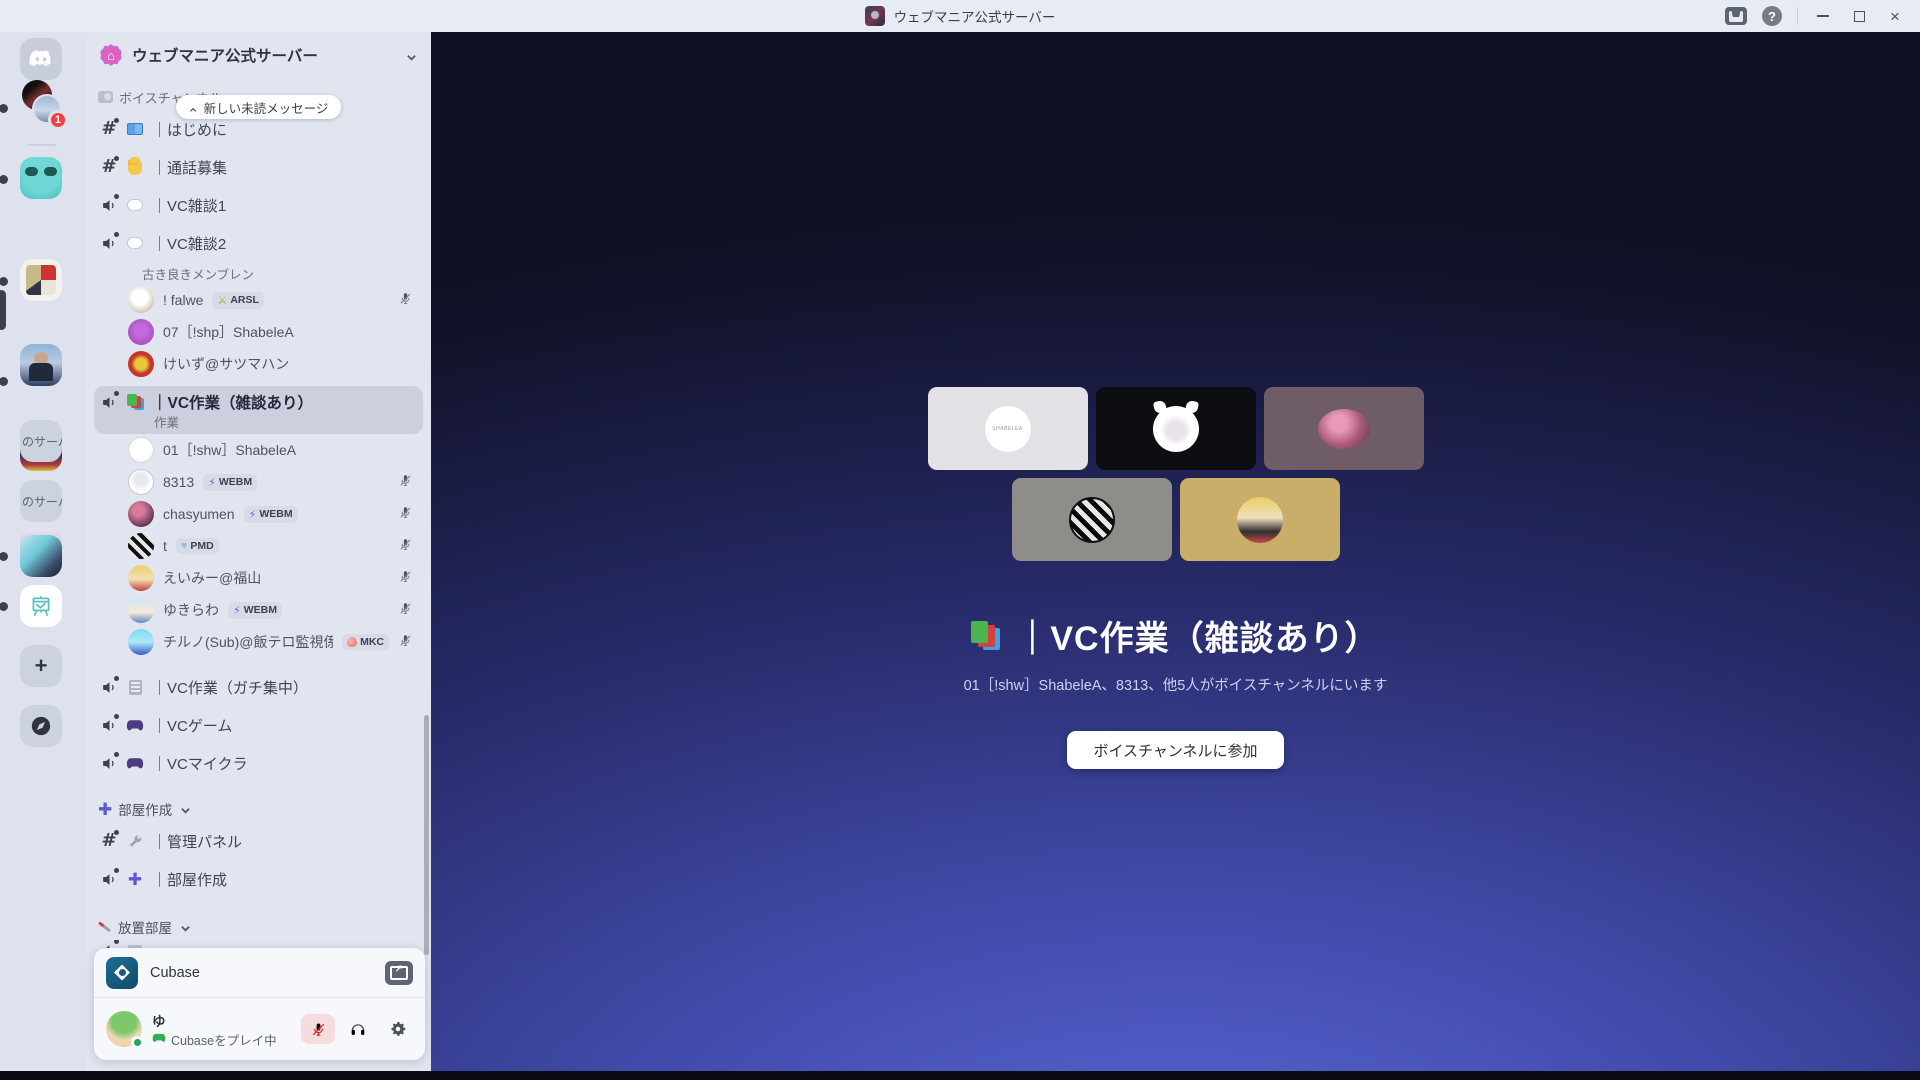 This screenshot has width=1920, height=1080. What do you see at coordinates (44, 105) in the screenshot?
I see `dm-avatar-cluster: 1` at bounding box center [44, 105].